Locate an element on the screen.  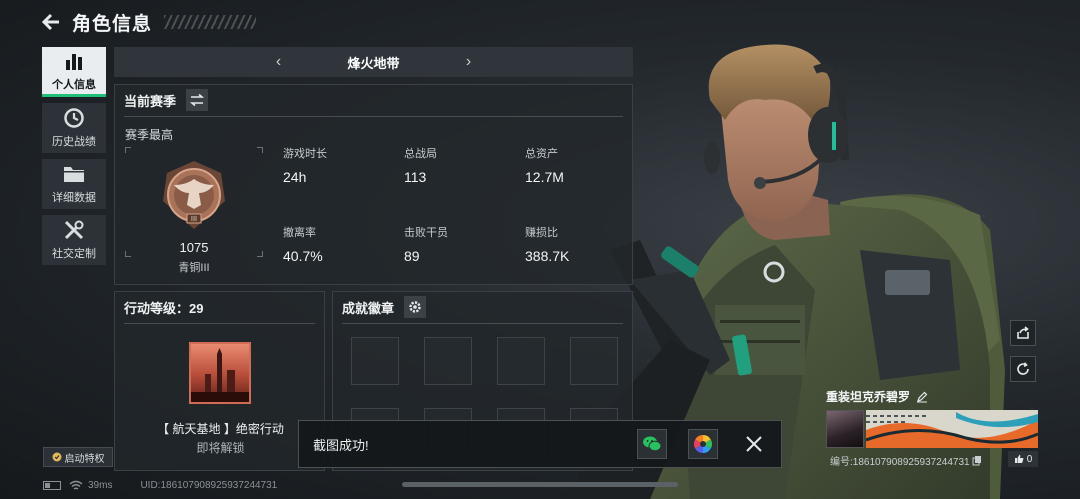
edit-pencil-icon is located at coordinates (922, 397).